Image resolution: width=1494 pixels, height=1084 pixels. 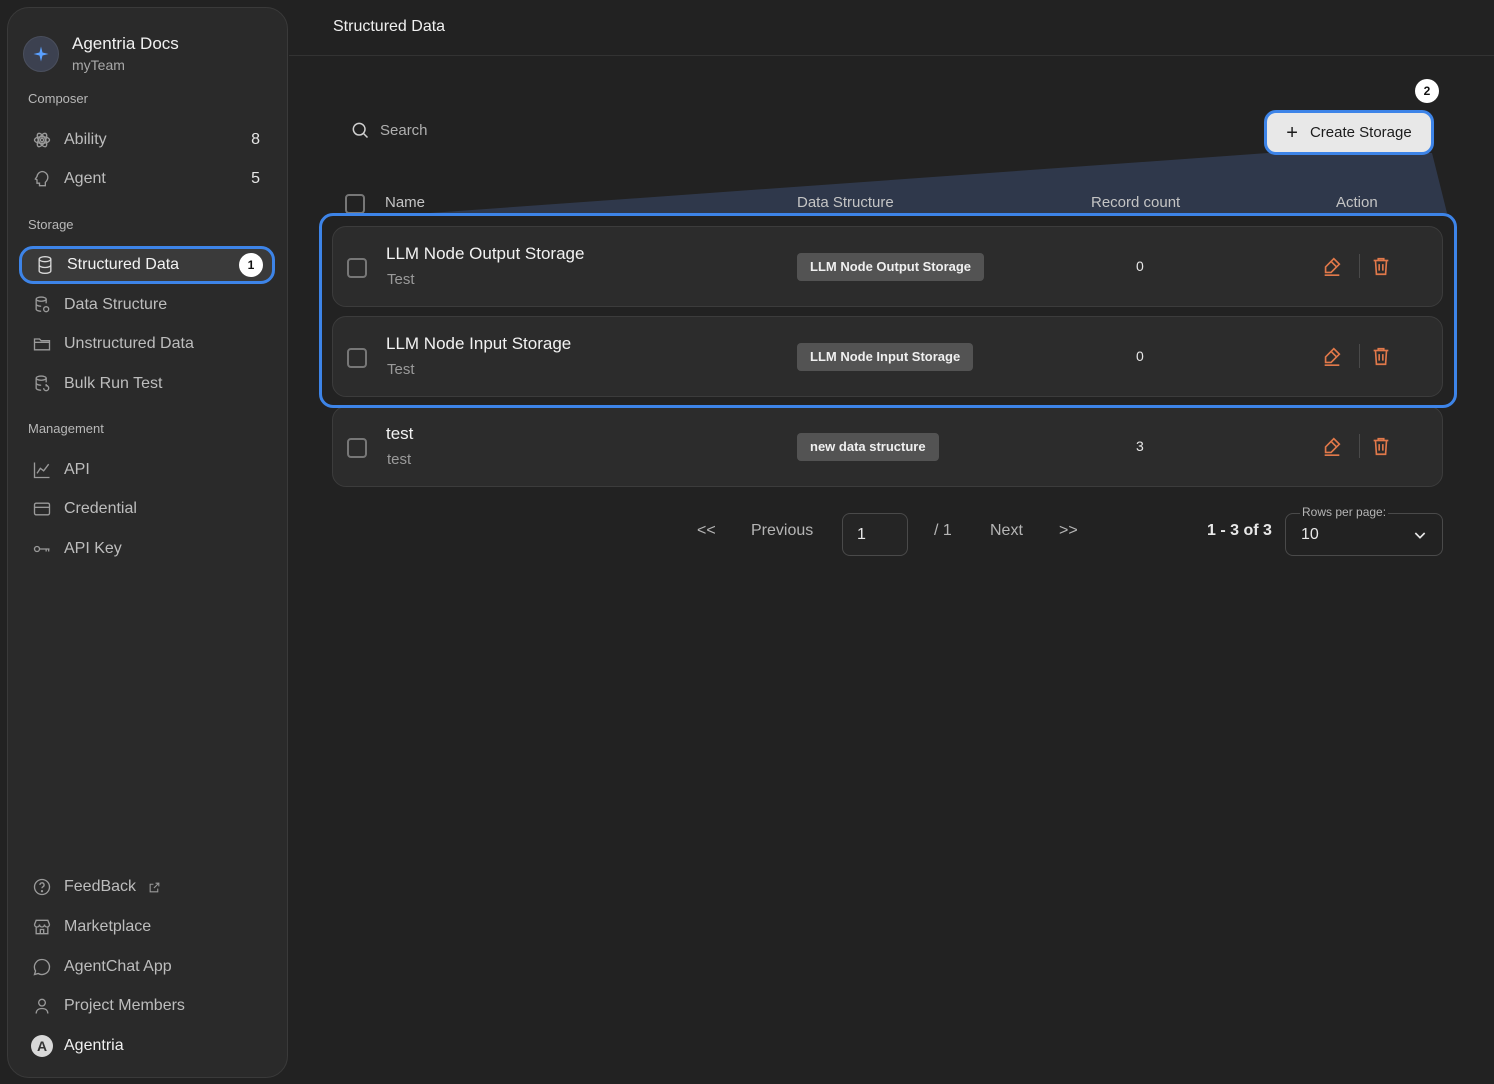 I want to click on header: Structured Data, so click(x=891, y=28).